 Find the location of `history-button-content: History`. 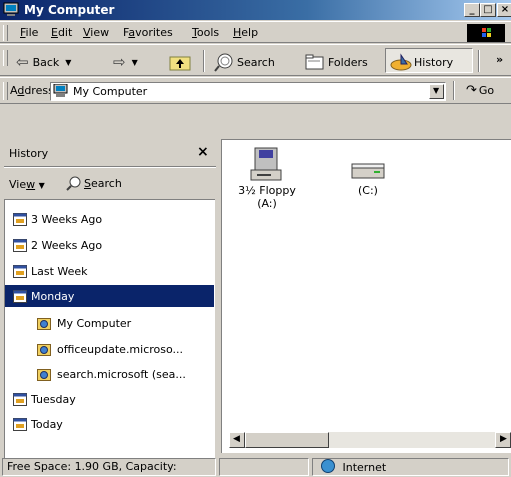

history-button-content: History is located at coordinates (421, 62).